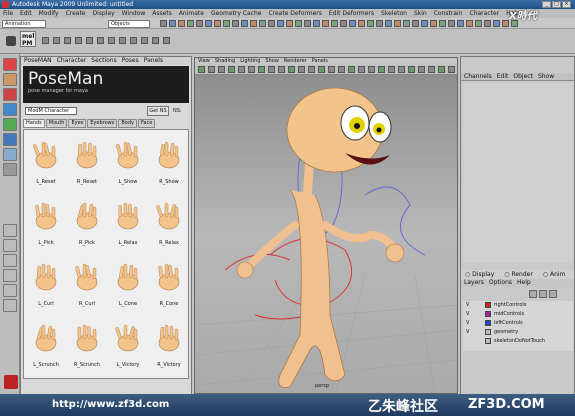  Describe the element at coordinates (478, 76) in the screenshot. I see `channel-box-tab: Channels` at that location.